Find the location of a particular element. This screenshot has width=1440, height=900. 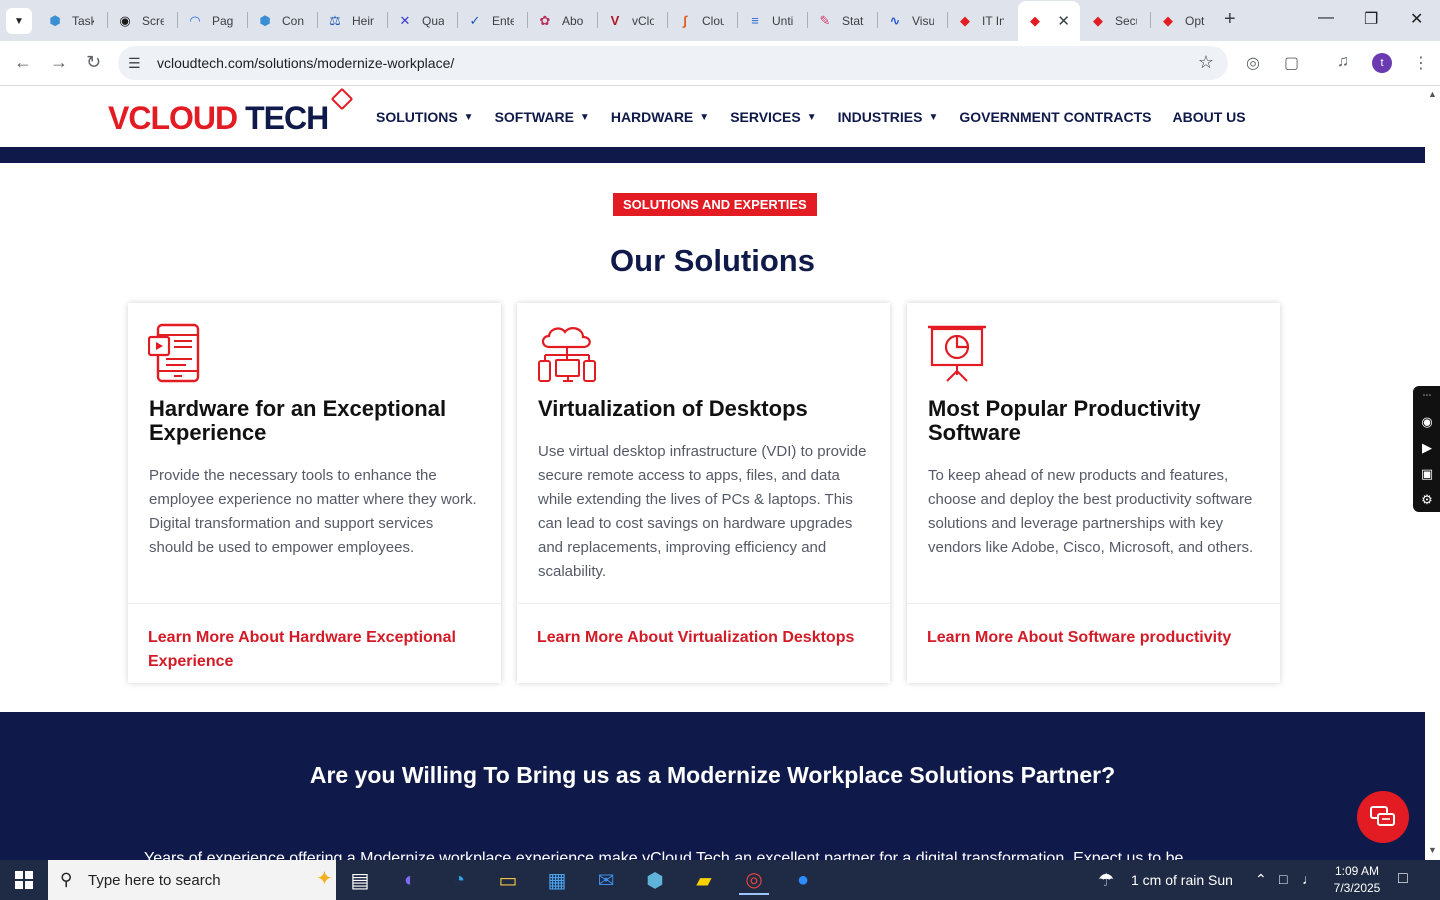

restore-button: ❐ is located at coordinates (1371, 19).